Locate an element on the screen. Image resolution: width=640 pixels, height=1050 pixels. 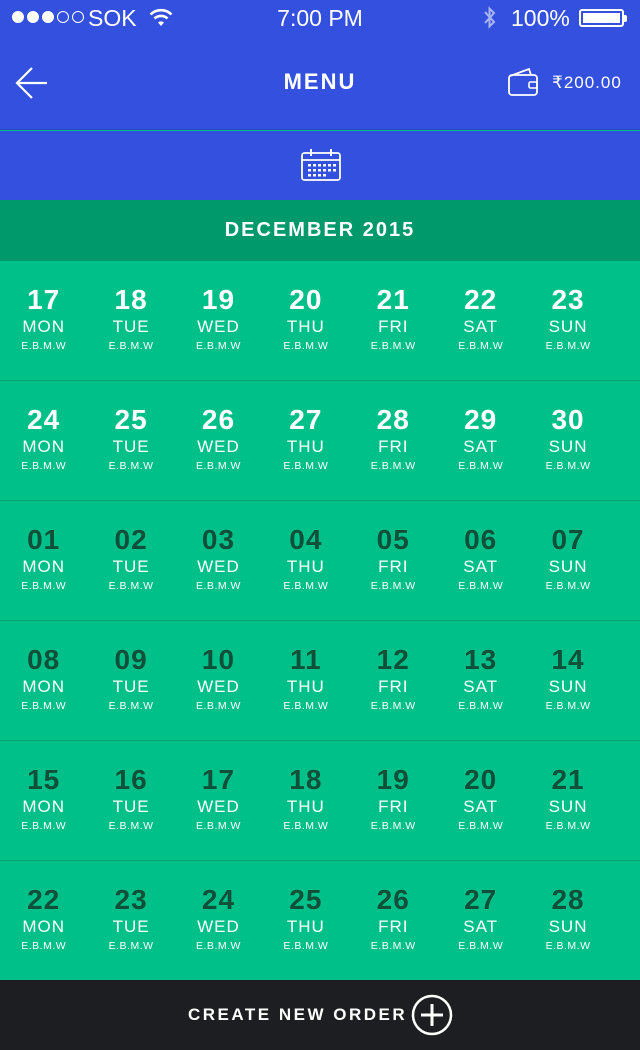
day-name: THU is located at coordinates (305, 686).